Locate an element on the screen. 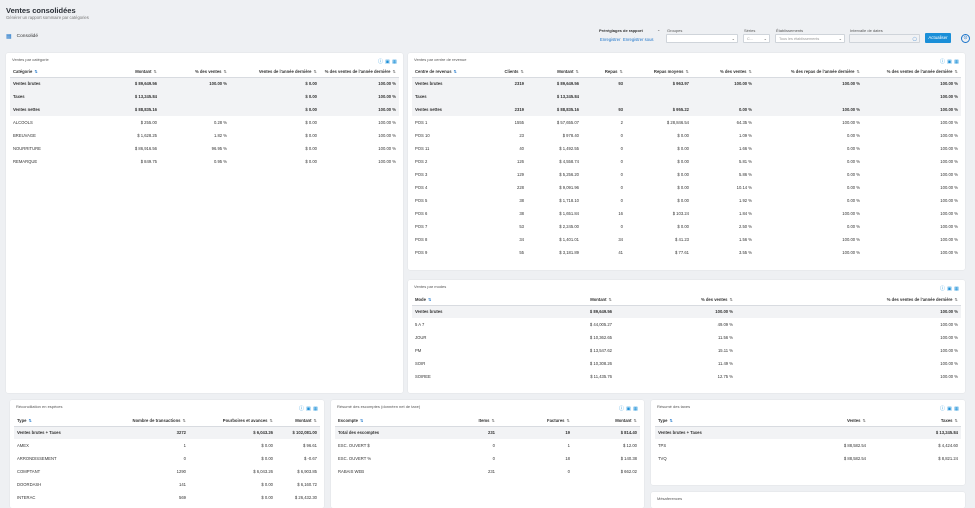  column-header: Factures ⇅ is located at coordinates (535, 421).